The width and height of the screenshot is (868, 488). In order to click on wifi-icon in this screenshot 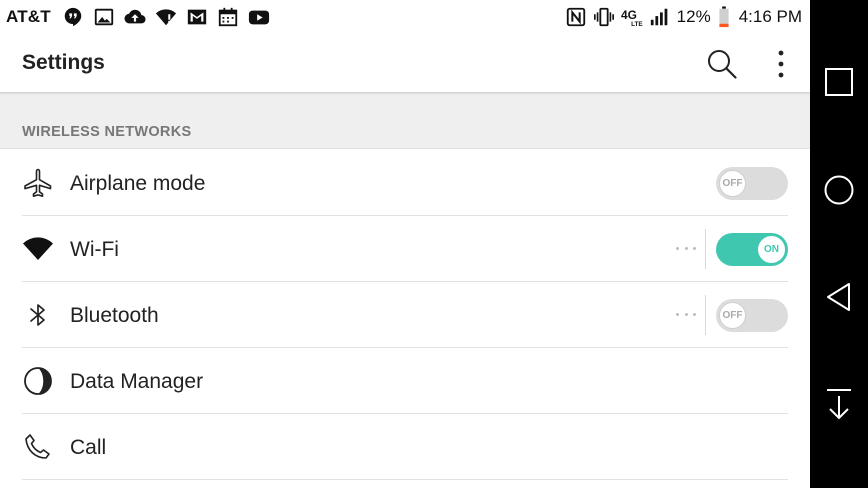, I will do `click(38, 249)`.